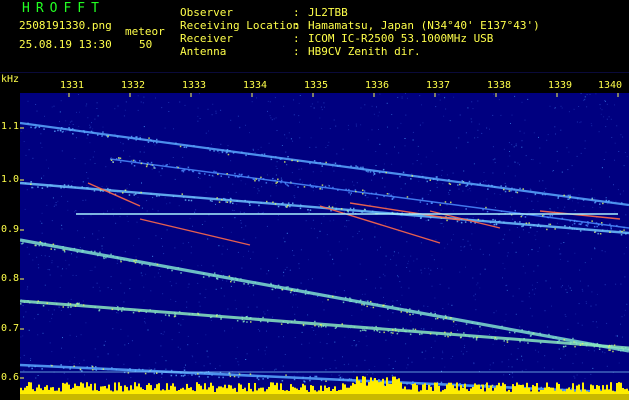  Describe the element at coordinates (10, 328) in the screenshot. I see `y-tick-label: 0.7` at that location.